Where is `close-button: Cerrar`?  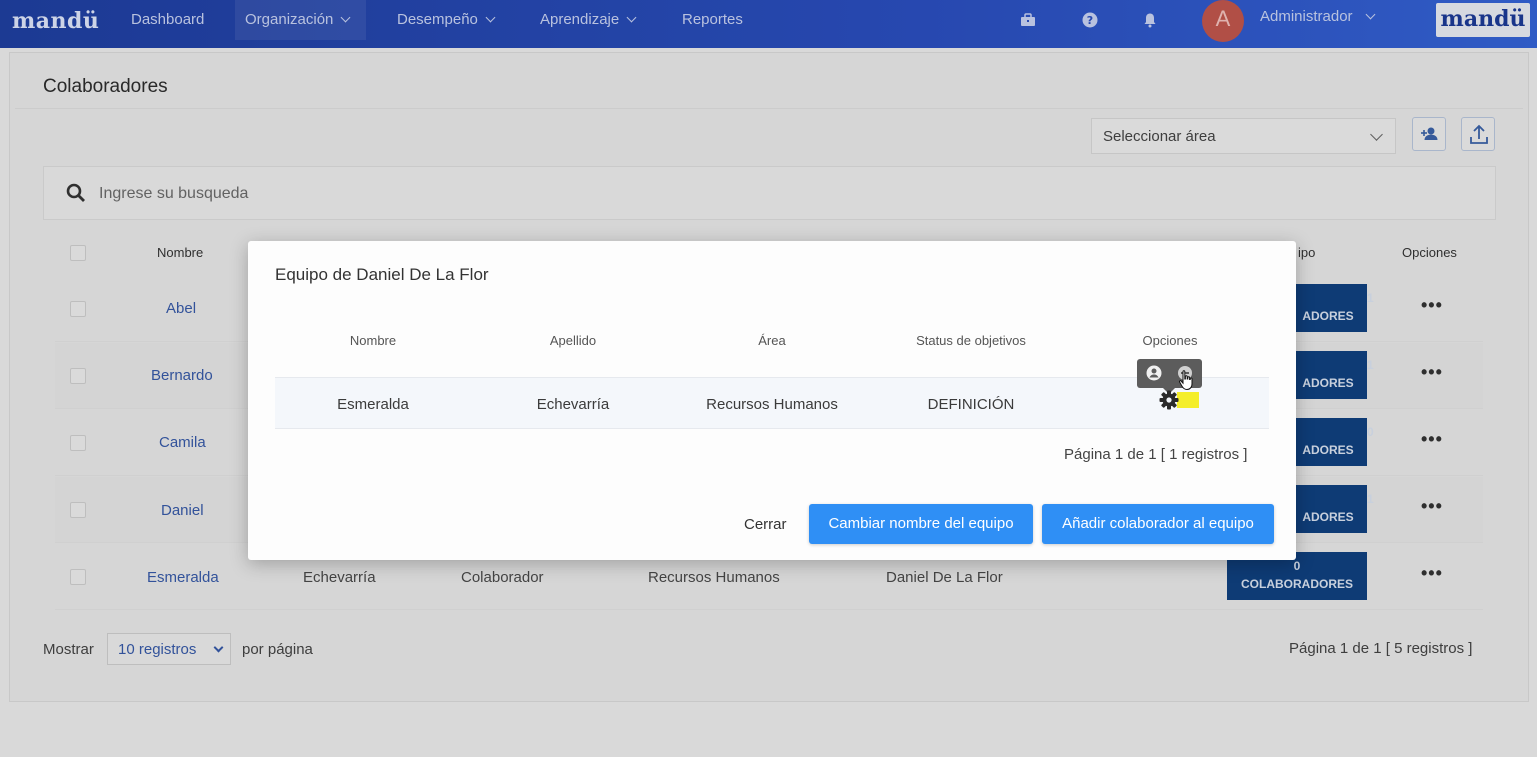
close-button: Cerrar is located at coordinates (765, 524).